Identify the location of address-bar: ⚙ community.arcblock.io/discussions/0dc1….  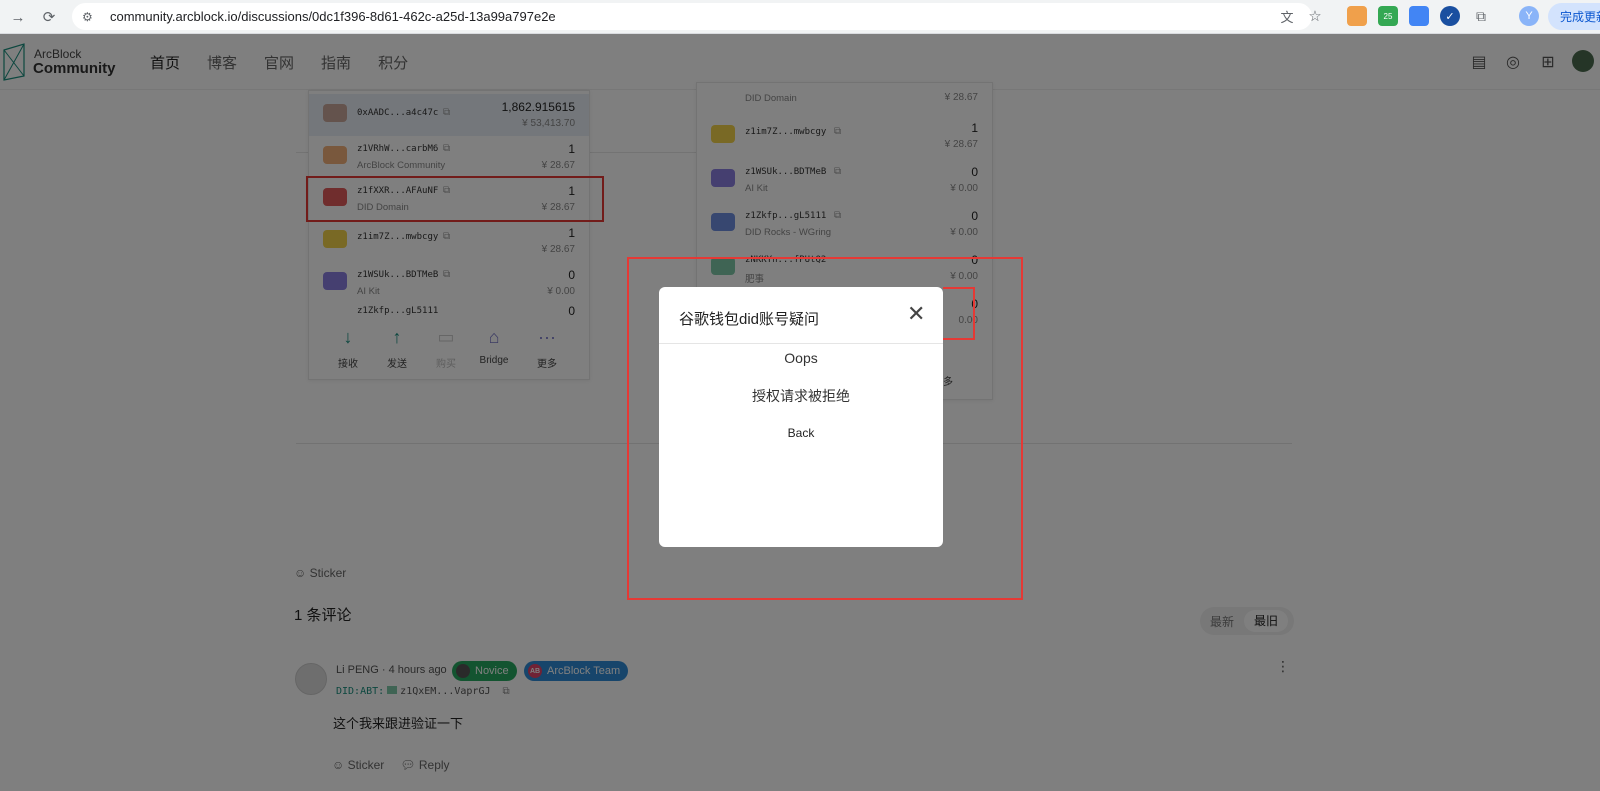
(692, 16).